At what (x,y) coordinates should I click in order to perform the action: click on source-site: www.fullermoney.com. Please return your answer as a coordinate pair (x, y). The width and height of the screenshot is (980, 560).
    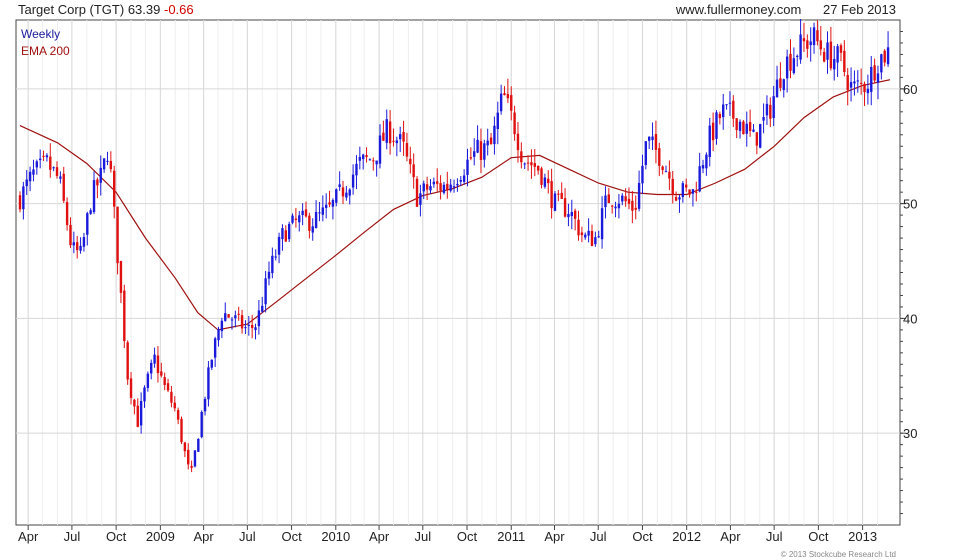
    Looking at the image, I should click on (738, 9).